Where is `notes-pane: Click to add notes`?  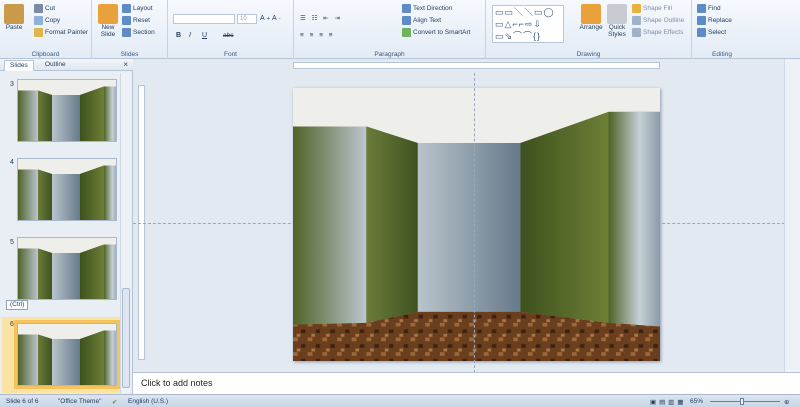 notes-pane: Click to add notes is located at coordinates (466, 383).